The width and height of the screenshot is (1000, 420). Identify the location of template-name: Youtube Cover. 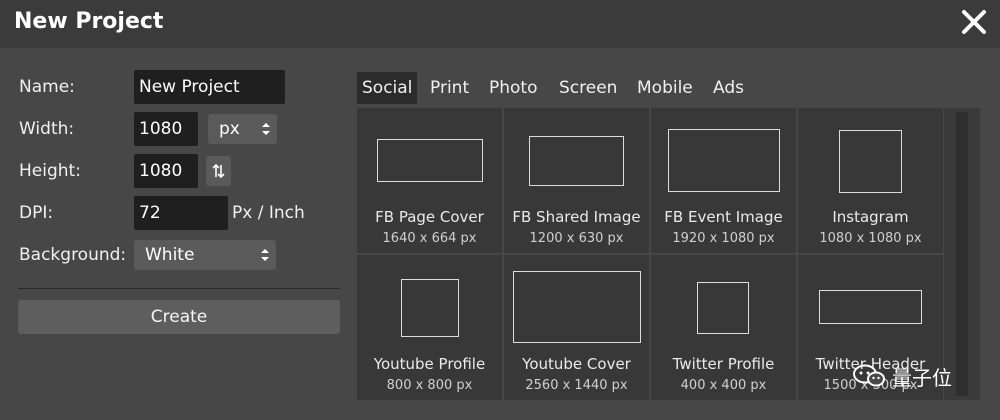
(576, 364).